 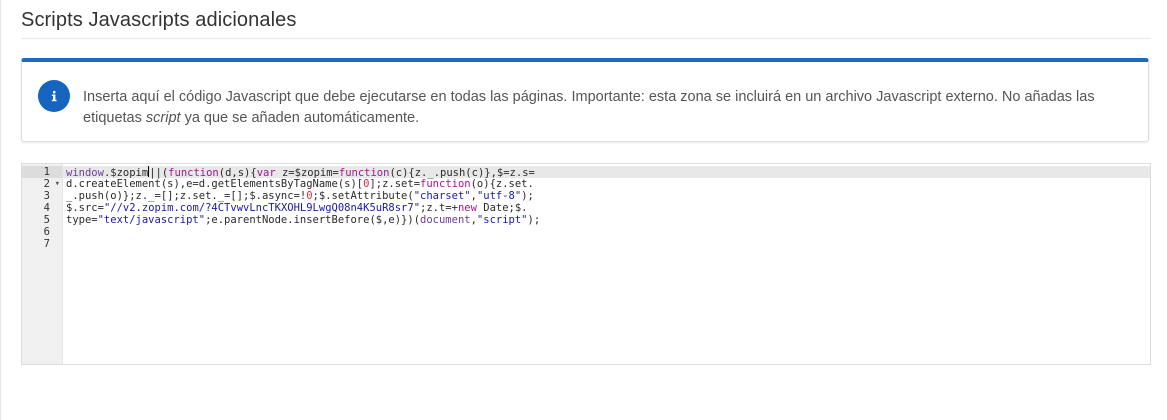 What do you see at coordinates (0, 210) in the screenshot?
I see `page-left-border` at bounding box center [0, 210].